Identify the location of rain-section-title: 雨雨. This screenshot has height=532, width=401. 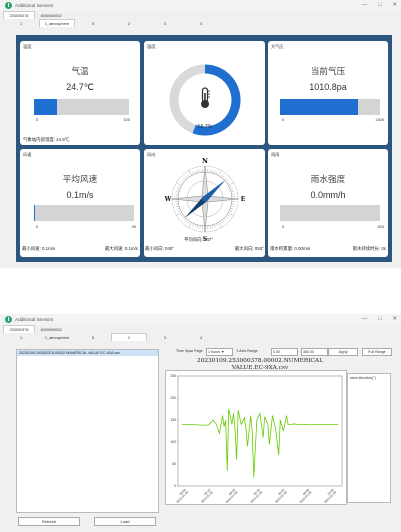
(275, 154).